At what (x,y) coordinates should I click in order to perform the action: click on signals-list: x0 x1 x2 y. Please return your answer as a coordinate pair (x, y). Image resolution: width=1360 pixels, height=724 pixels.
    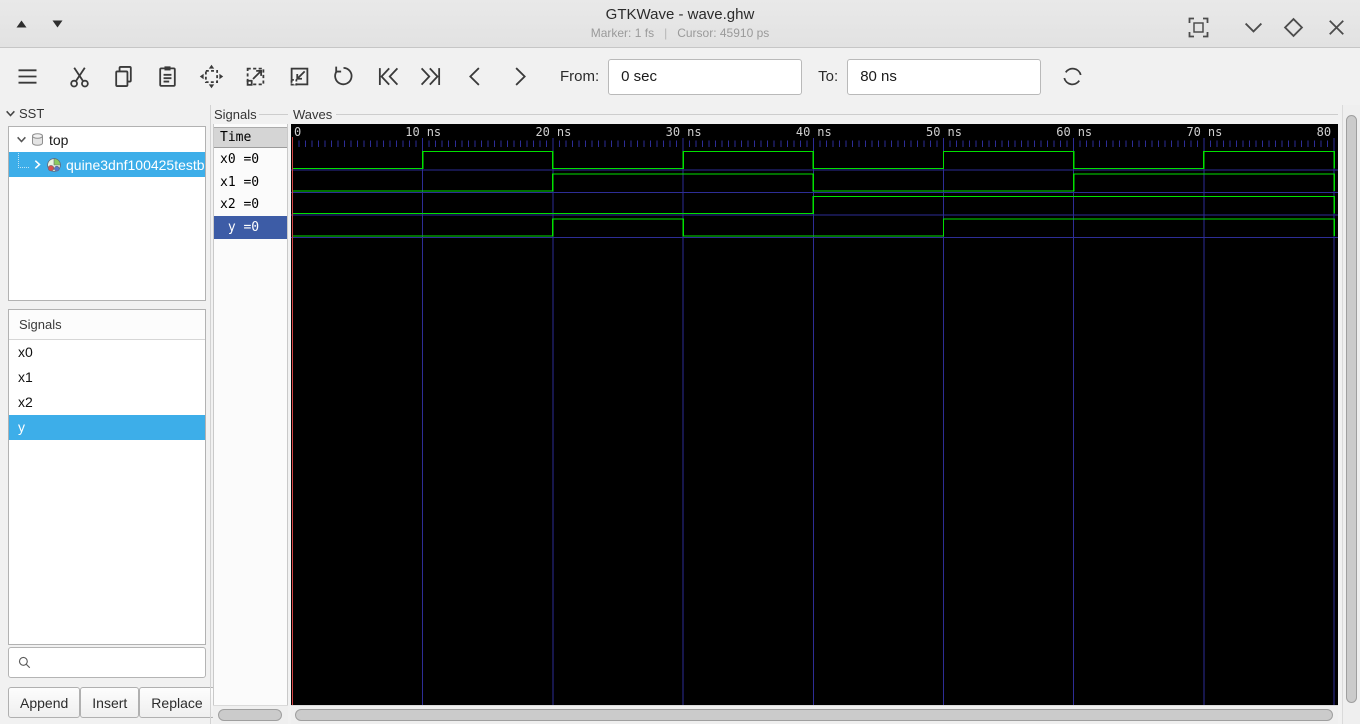
    Looking at the image, I should click on (107, 390).